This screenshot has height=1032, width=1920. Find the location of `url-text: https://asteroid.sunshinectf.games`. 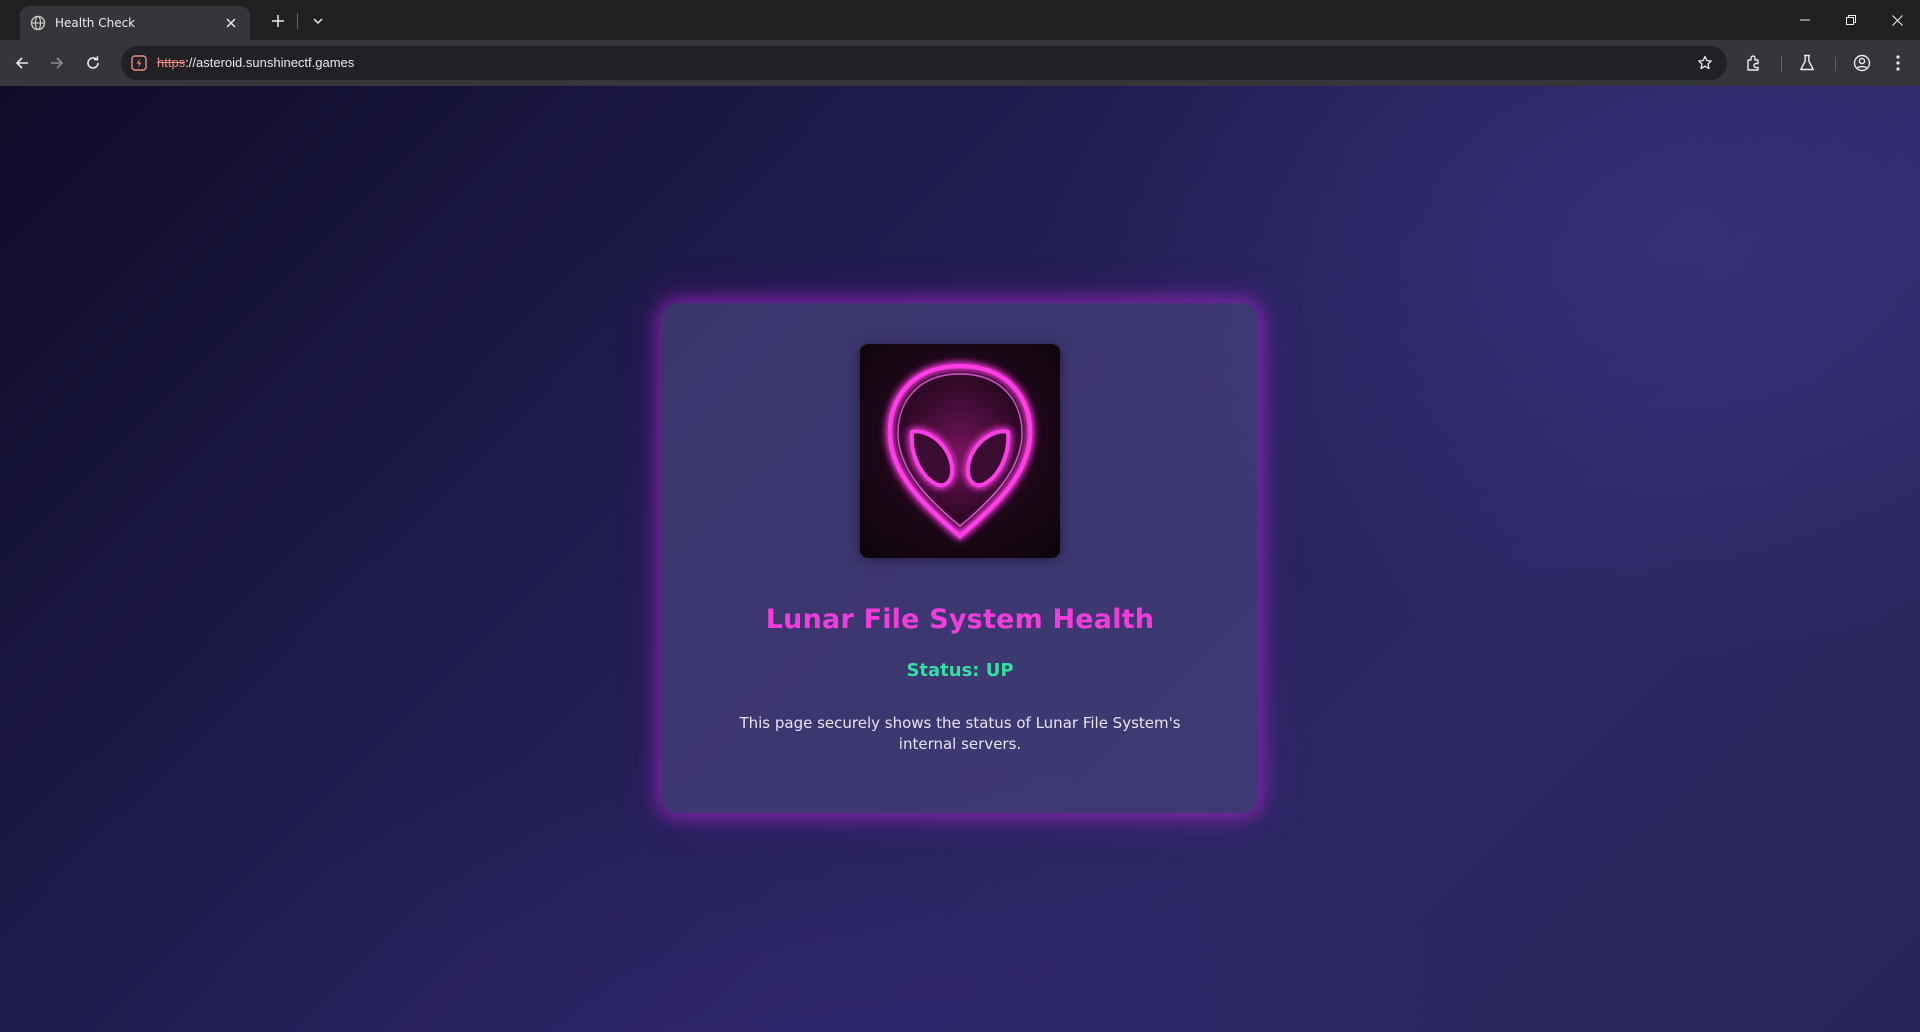

url-text: https://asteroid.sunshinectf.games is located at coordinates (255, 62).